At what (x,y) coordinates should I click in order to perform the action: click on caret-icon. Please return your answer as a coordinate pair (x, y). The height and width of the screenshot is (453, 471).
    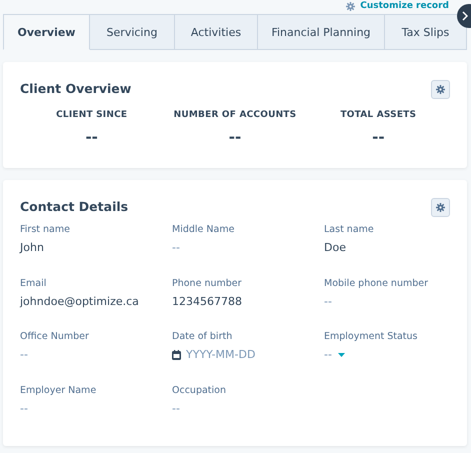
    Looking at the image, I should click on (341, 354).